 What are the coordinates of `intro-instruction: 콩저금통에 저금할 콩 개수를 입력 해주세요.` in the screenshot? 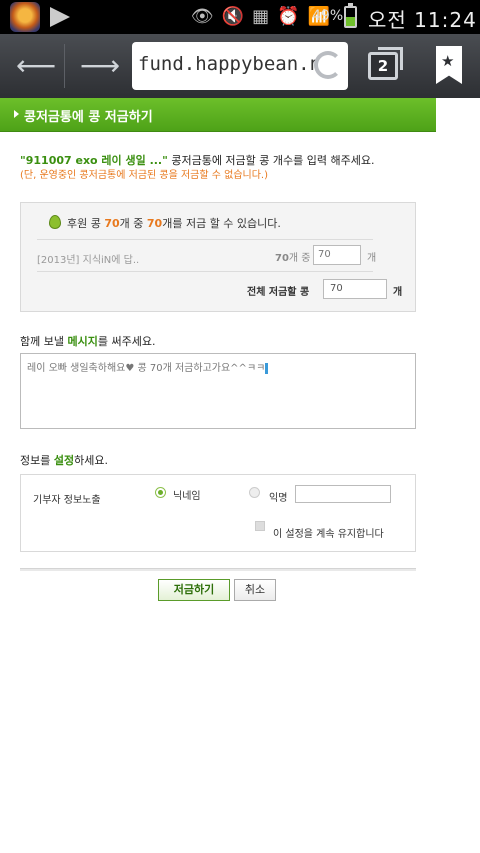 It's located at (271, 160).